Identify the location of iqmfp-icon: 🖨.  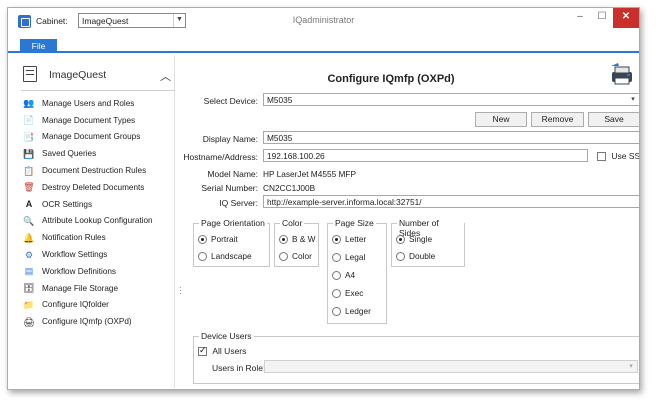
(29, 321).